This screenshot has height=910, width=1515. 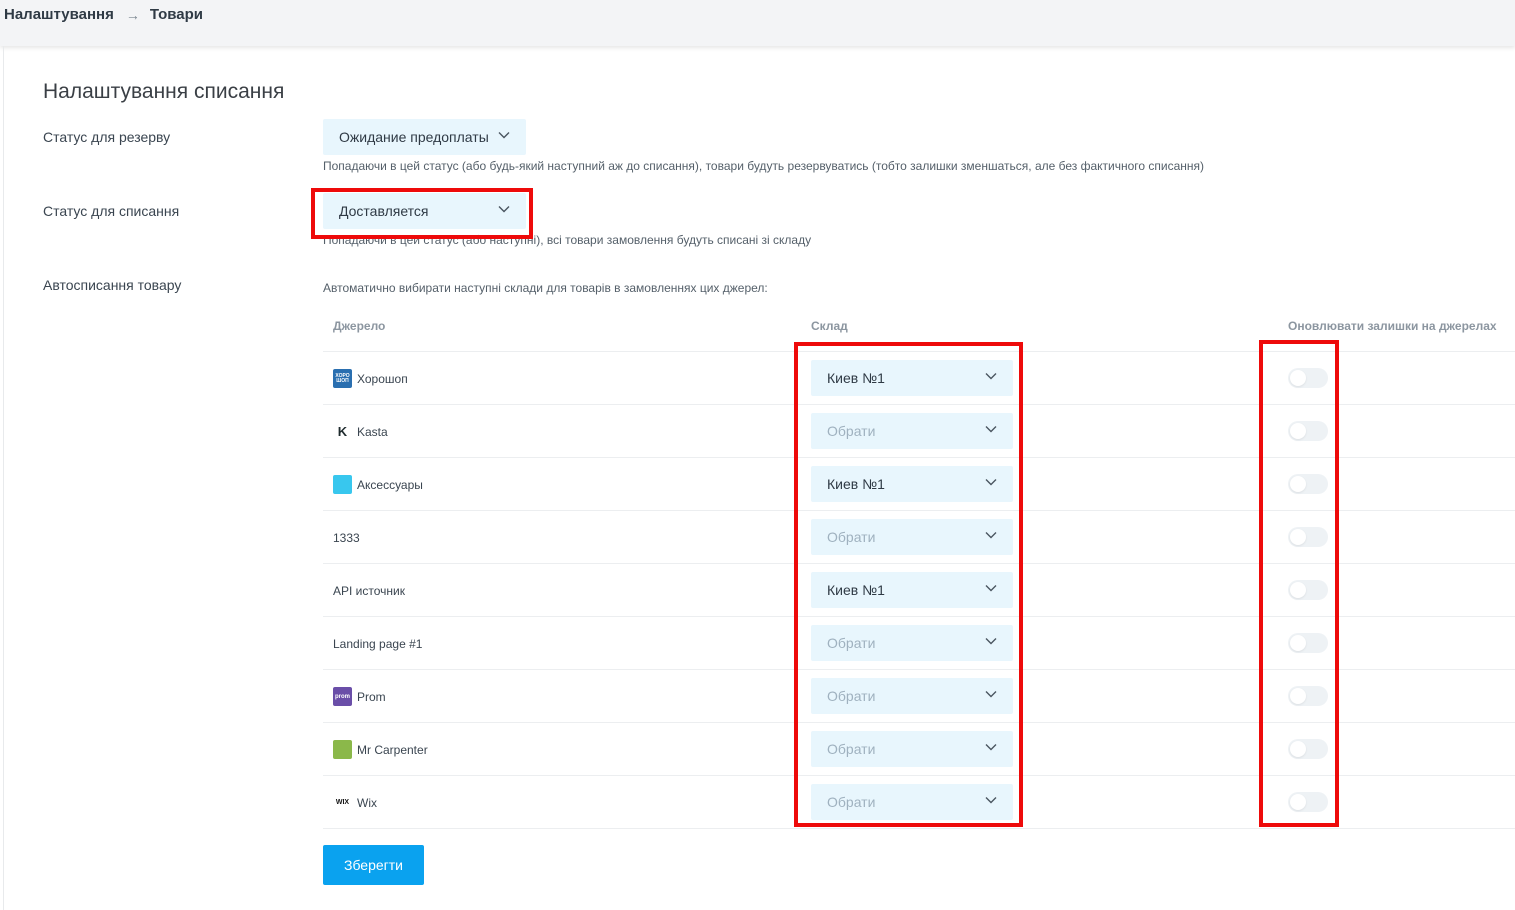 I want to click on source-cell: prom Prom, so click(x=359, y=696).